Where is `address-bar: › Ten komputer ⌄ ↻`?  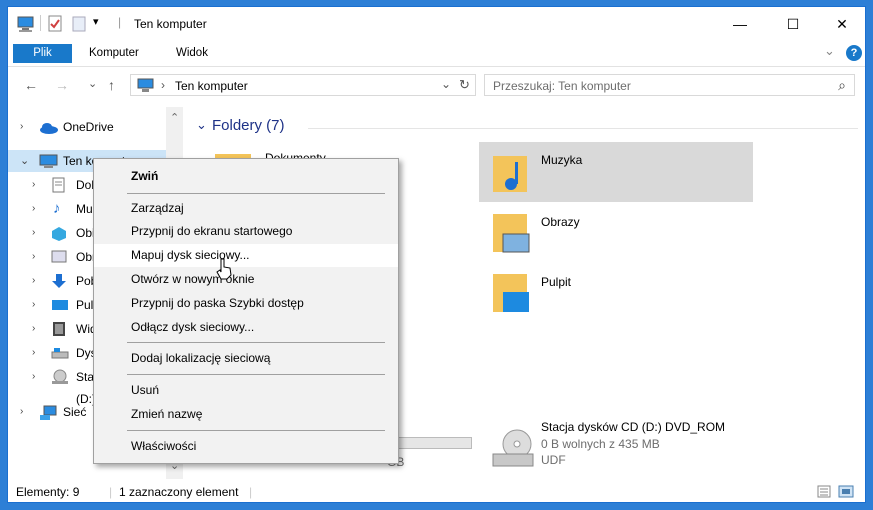 address-bar: › Ten komputer ⌄ ↻ is located at coordinates (303, 85).